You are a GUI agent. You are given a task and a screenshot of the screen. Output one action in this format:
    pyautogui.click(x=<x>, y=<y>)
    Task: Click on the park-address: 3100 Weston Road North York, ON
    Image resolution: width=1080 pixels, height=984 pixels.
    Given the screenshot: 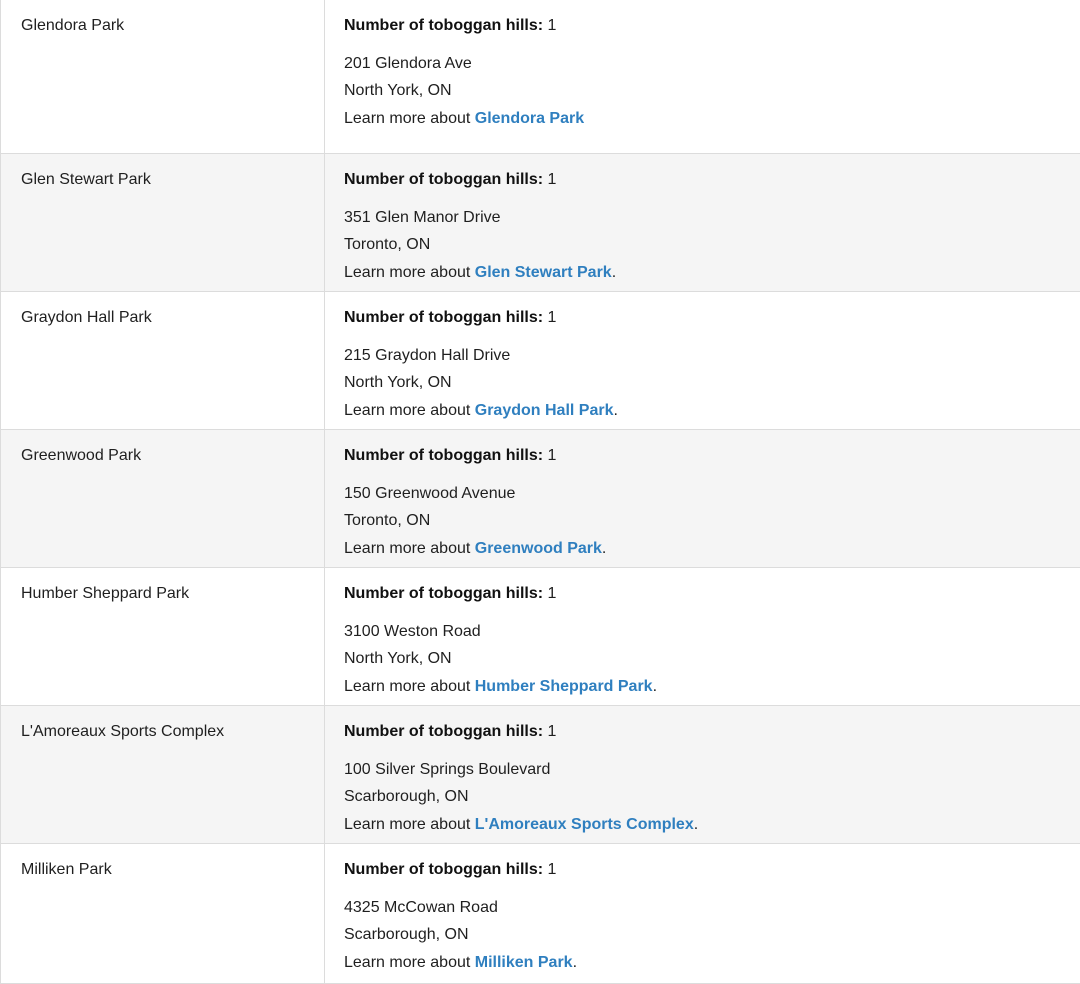 What is the action you would take?
    pyautogui.click(x=707, y=645)
    